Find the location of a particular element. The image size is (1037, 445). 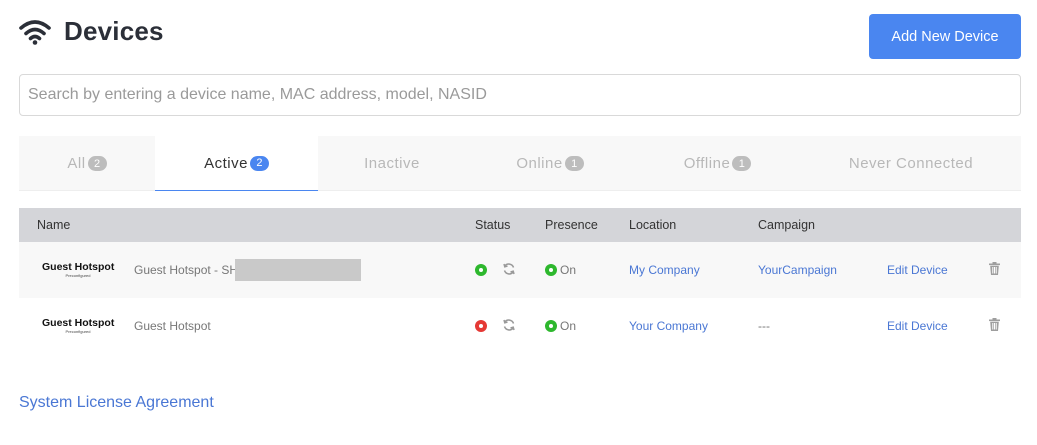

column-header-campaign: Campaign is located at coordinates (786, 225).